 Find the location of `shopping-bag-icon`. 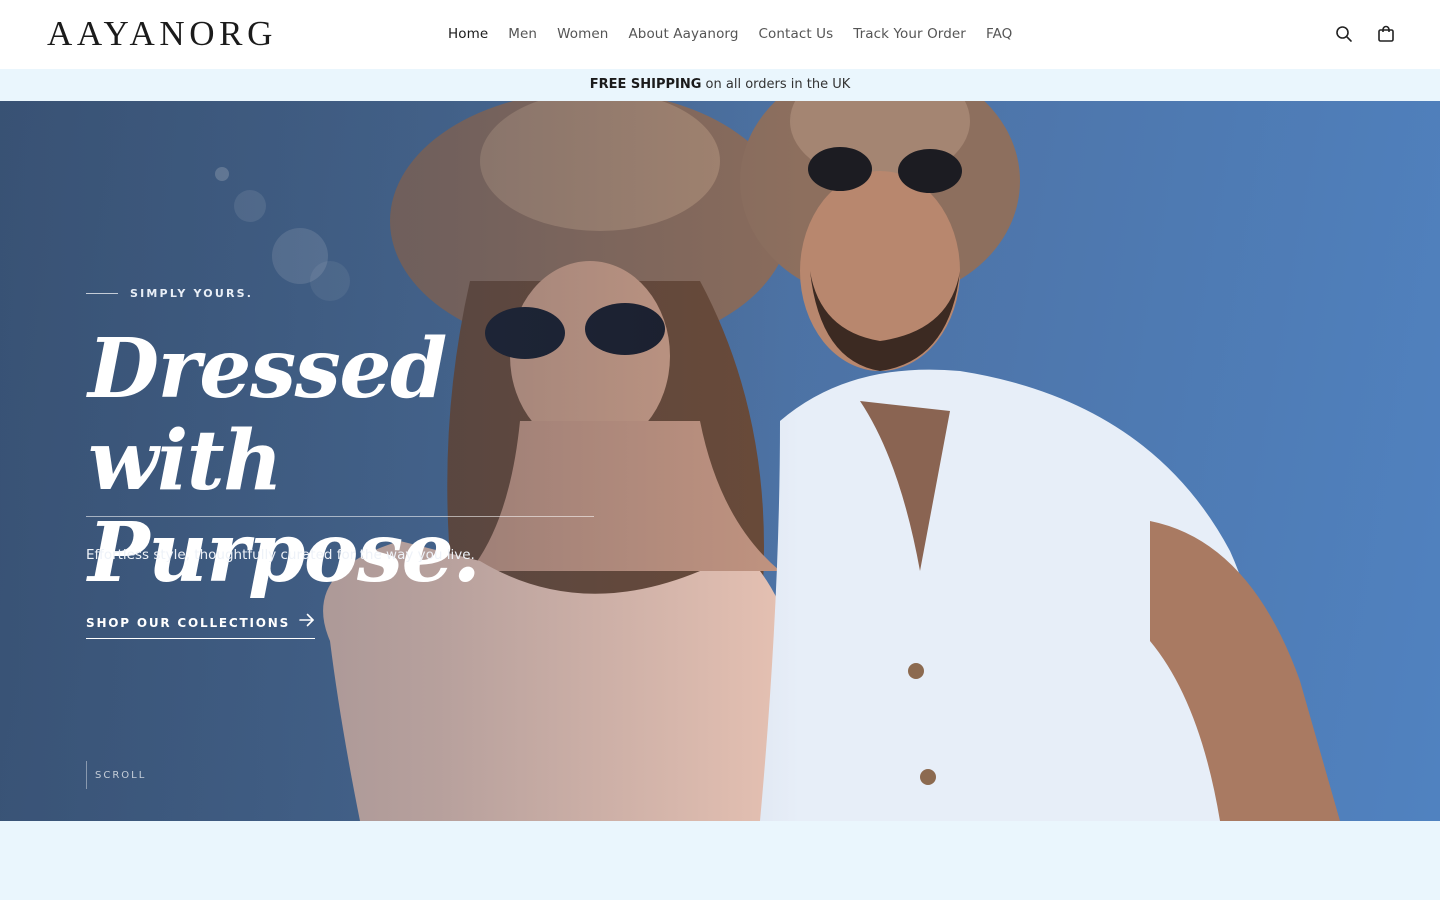

shopping-bag-icon is located at coordinates (1386, 34).